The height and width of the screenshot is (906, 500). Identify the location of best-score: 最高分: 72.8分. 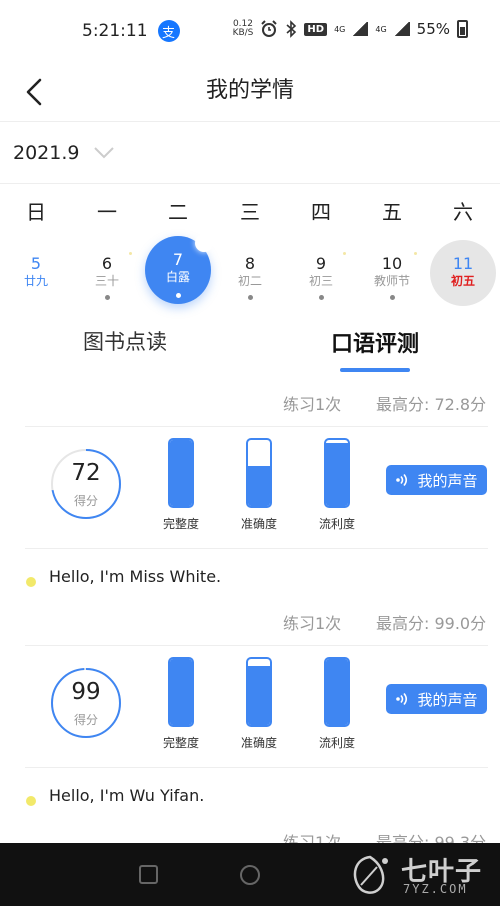
(431, 404).